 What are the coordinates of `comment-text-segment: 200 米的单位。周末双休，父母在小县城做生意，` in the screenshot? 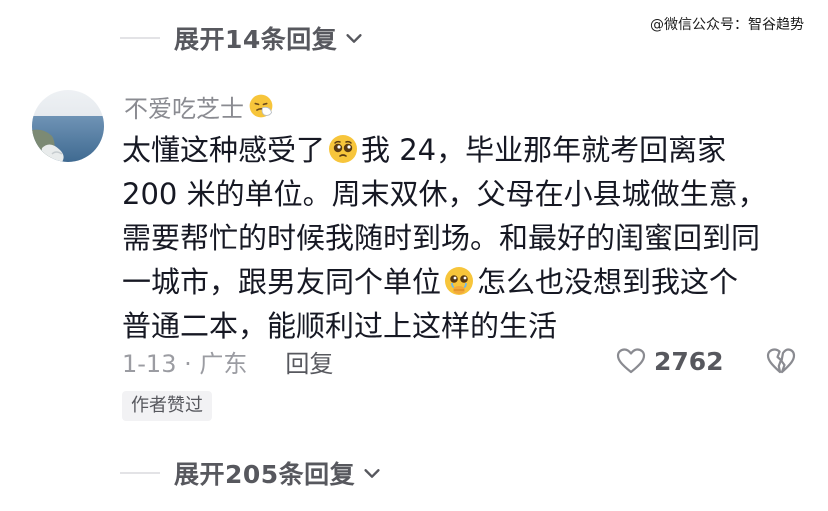 It's located at (444, 194).